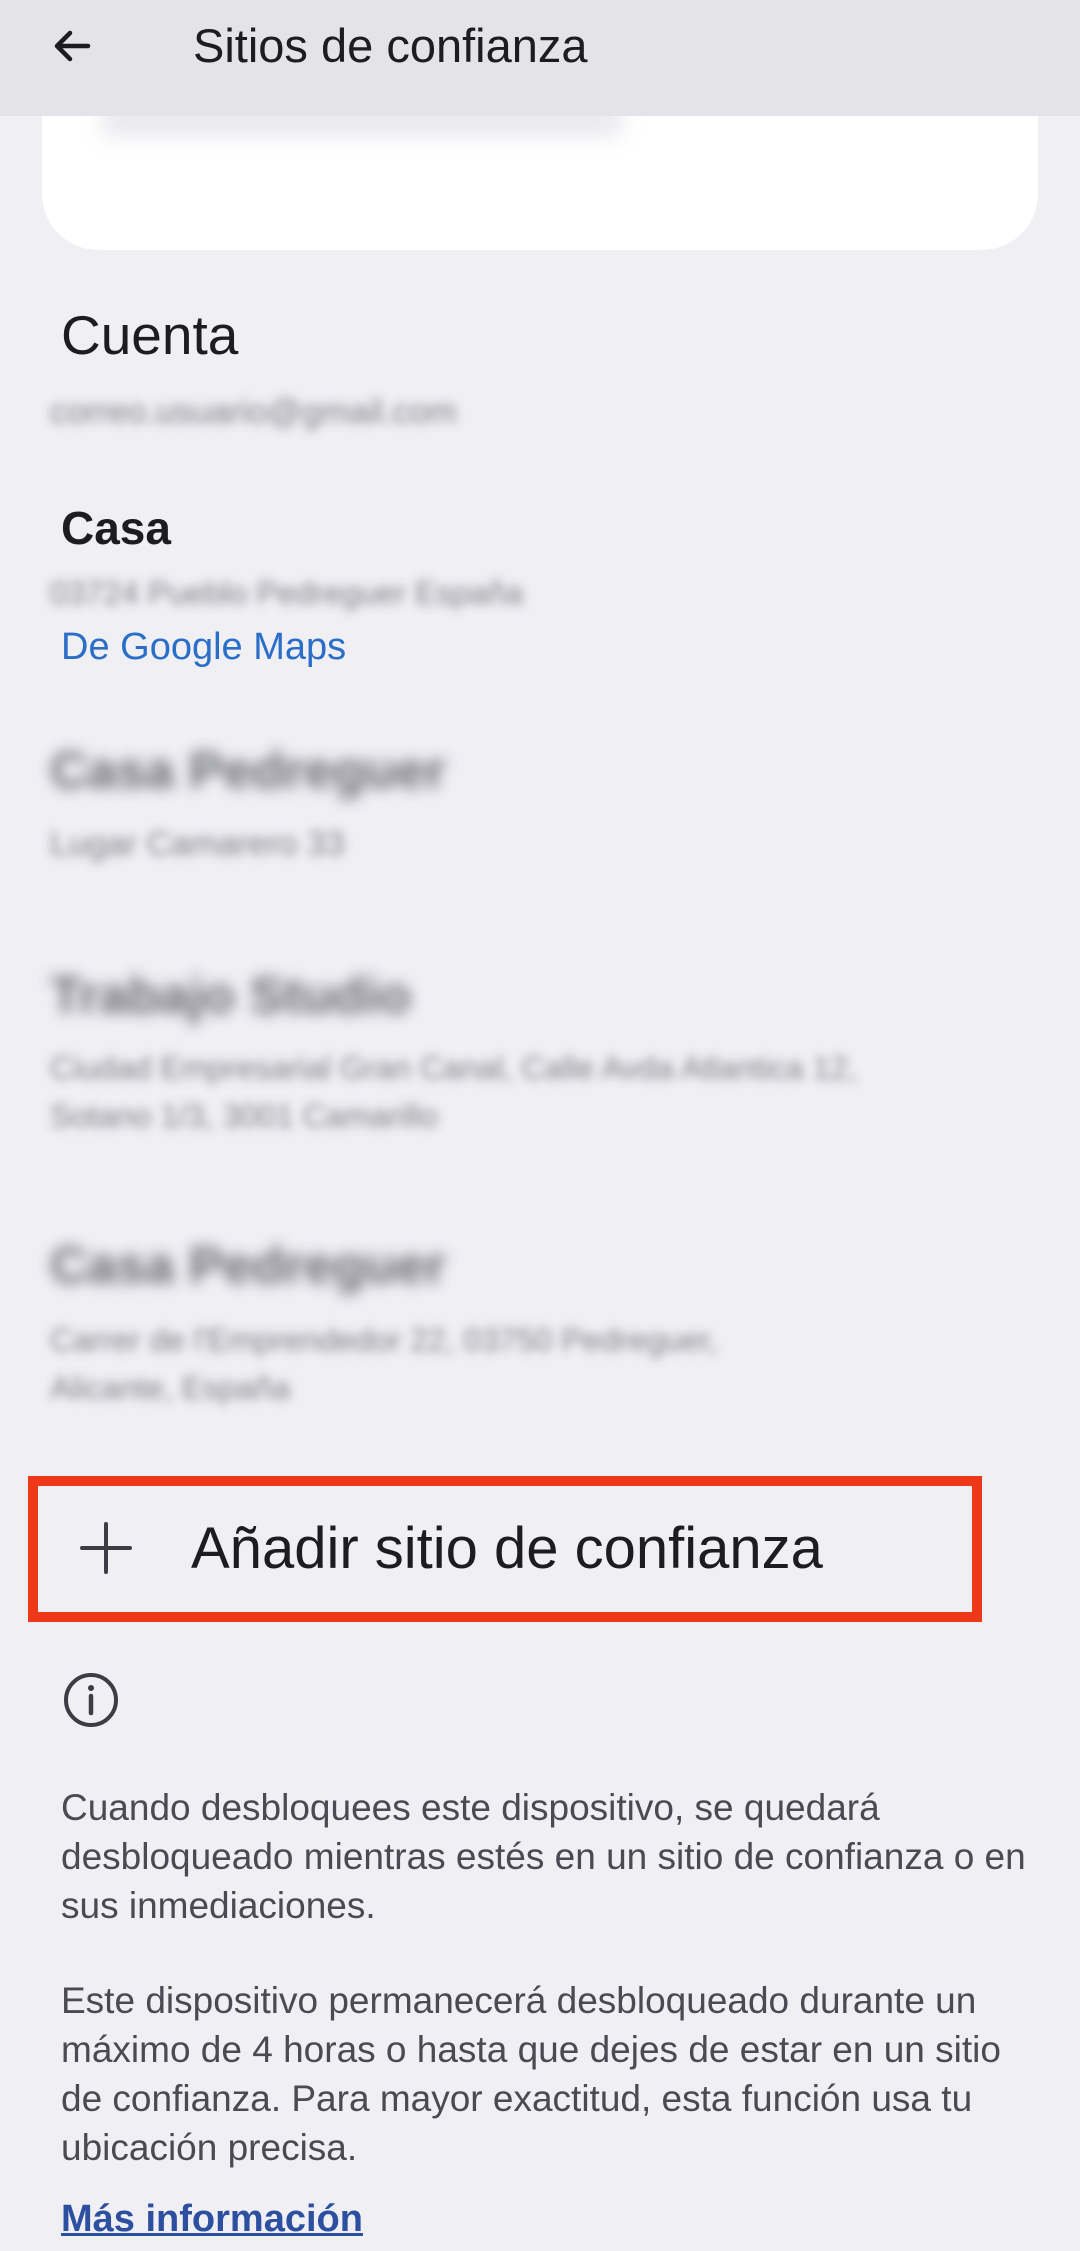  Describe the element at coordinates (204, 647) in the screenshot. I see `google-maps-source: De Google Maps` at that location.